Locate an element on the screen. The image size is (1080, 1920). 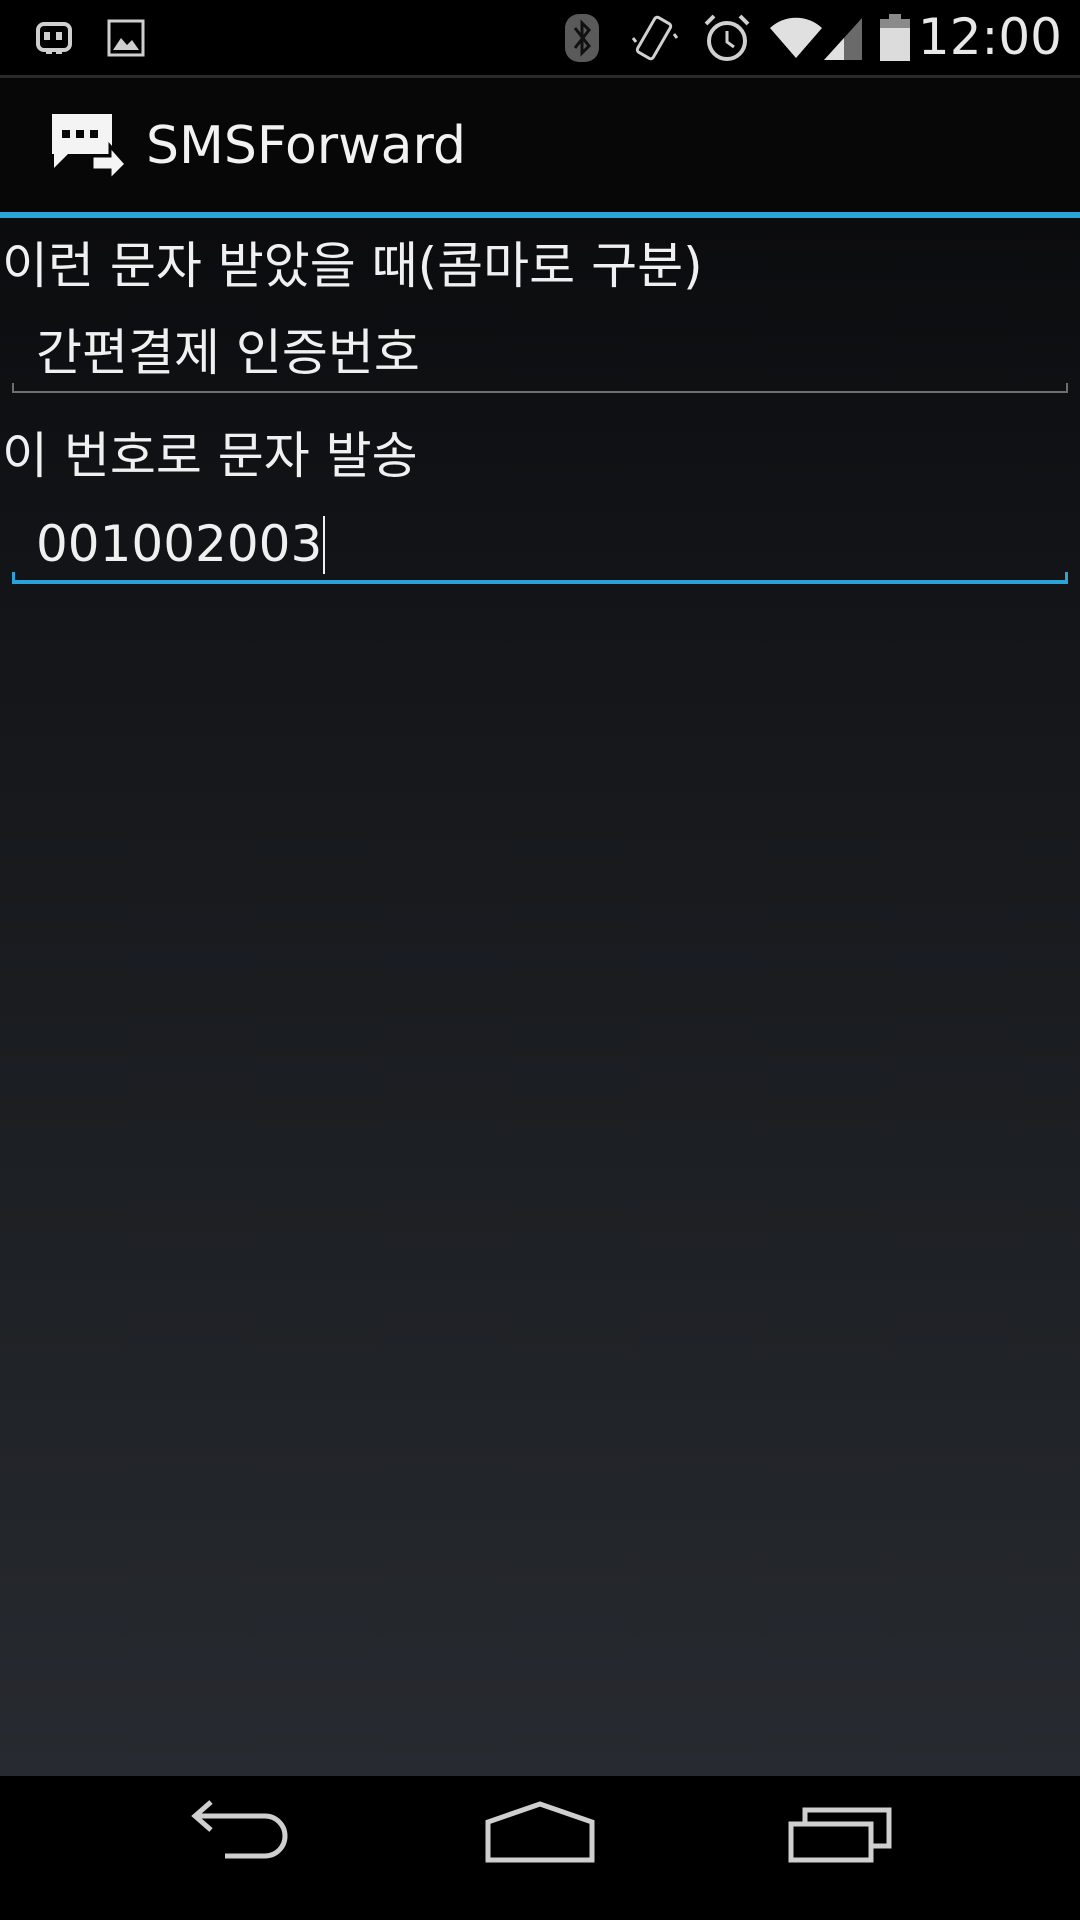
notification-app-icon is located at coordinates (54, 43).